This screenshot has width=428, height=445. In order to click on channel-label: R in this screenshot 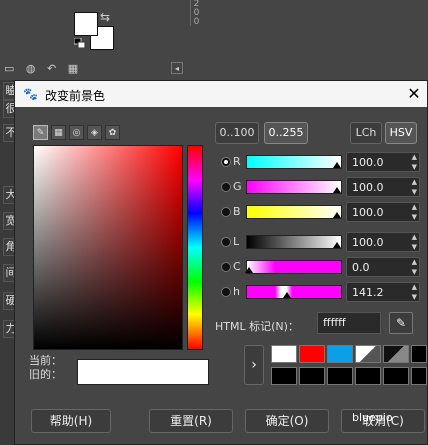, I will do `click(237, 161)`.